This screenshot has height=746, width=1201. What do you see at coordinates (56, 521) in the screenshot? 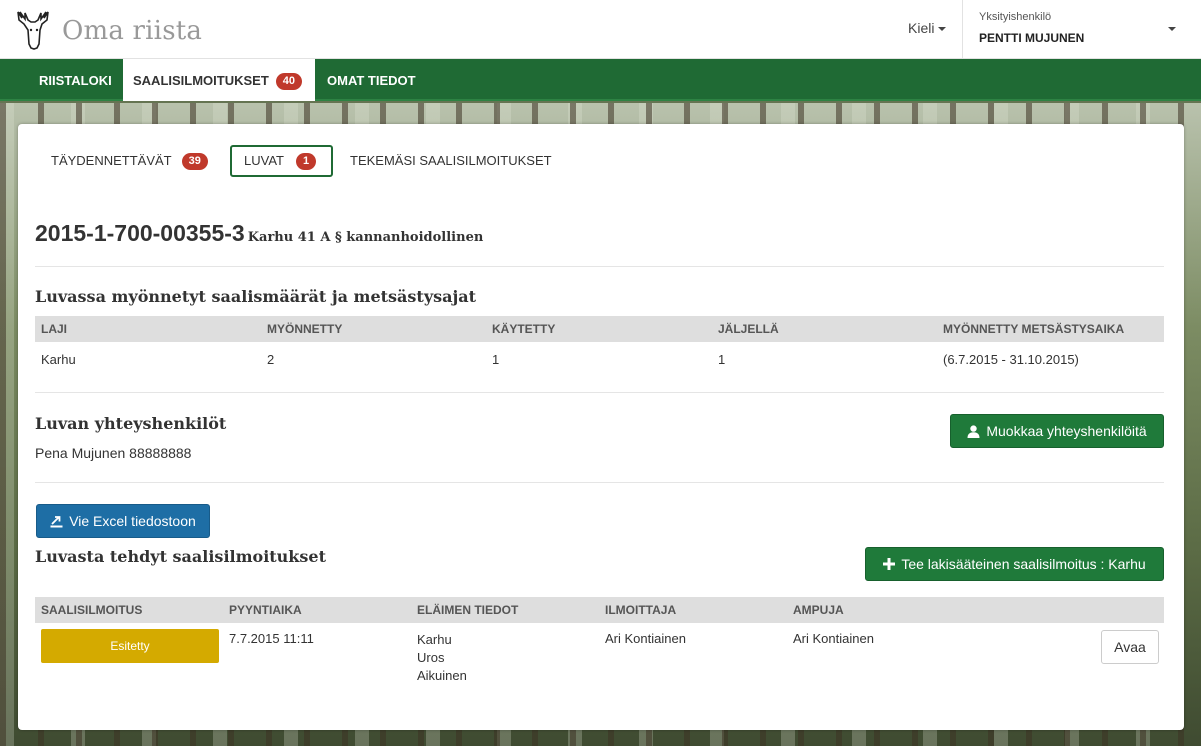
I see `export-icon` at bounding box center [56, 521].